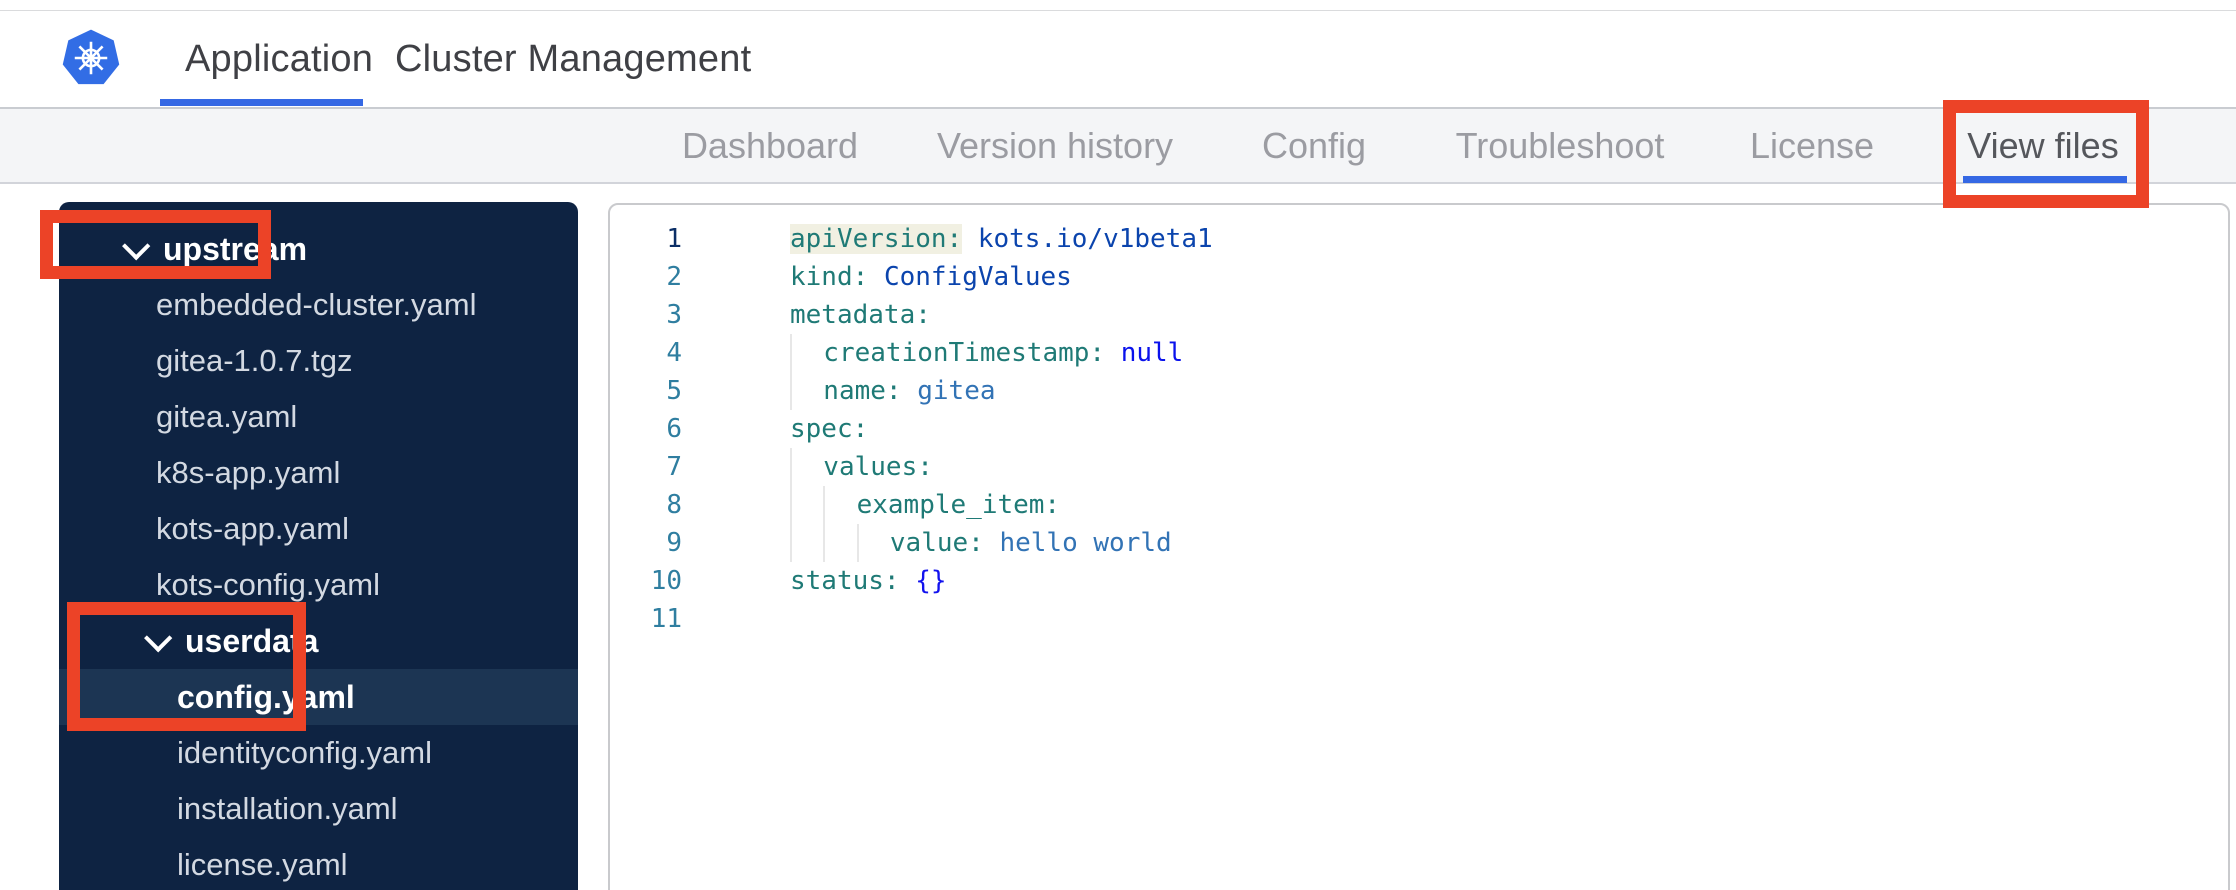 Image resolution: width=2236 pixels, height=890 pixels. Describe the element at coordinates (1419, 429) in the screenshot. I see `code-line-6: 6 spec:` at that location.